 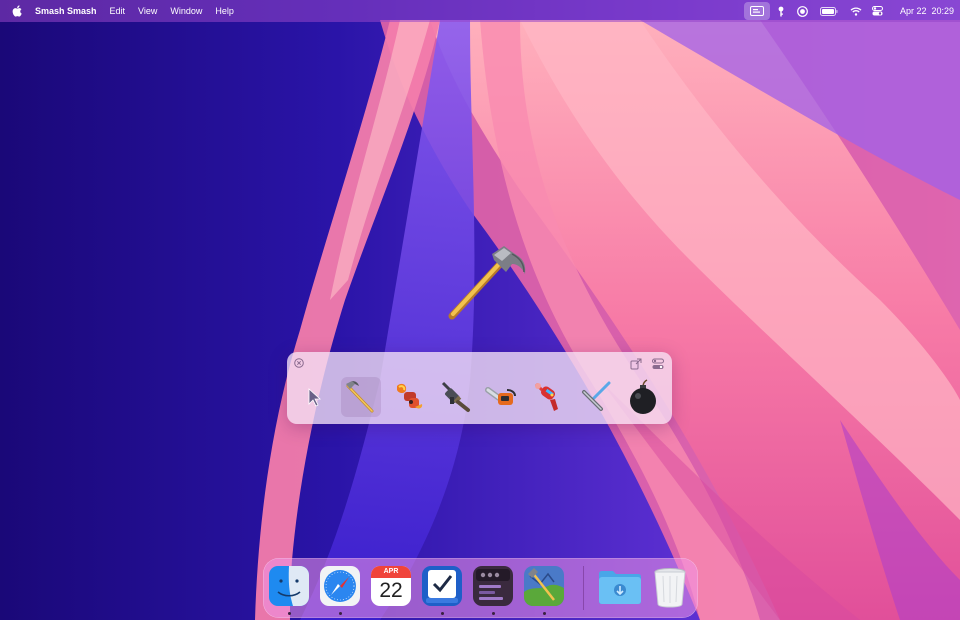 I want to click on menu-window: Window, so click(x=186, y=11).